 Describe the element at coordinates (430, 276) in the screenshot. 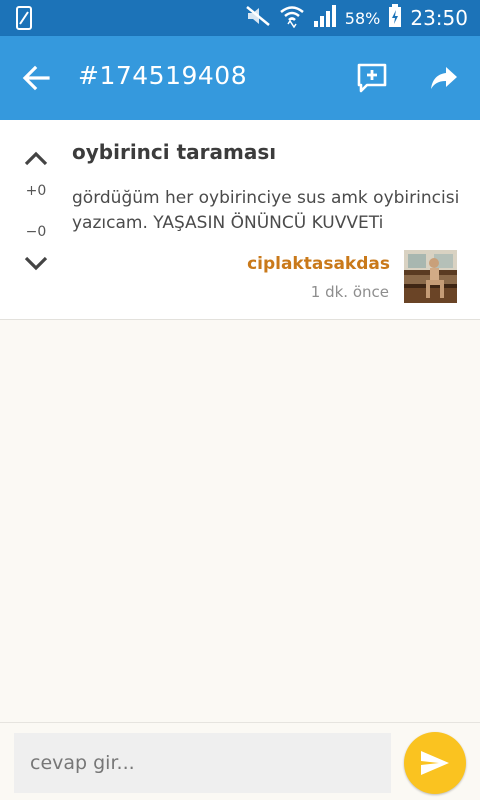

I see `author-avatar` at that location.